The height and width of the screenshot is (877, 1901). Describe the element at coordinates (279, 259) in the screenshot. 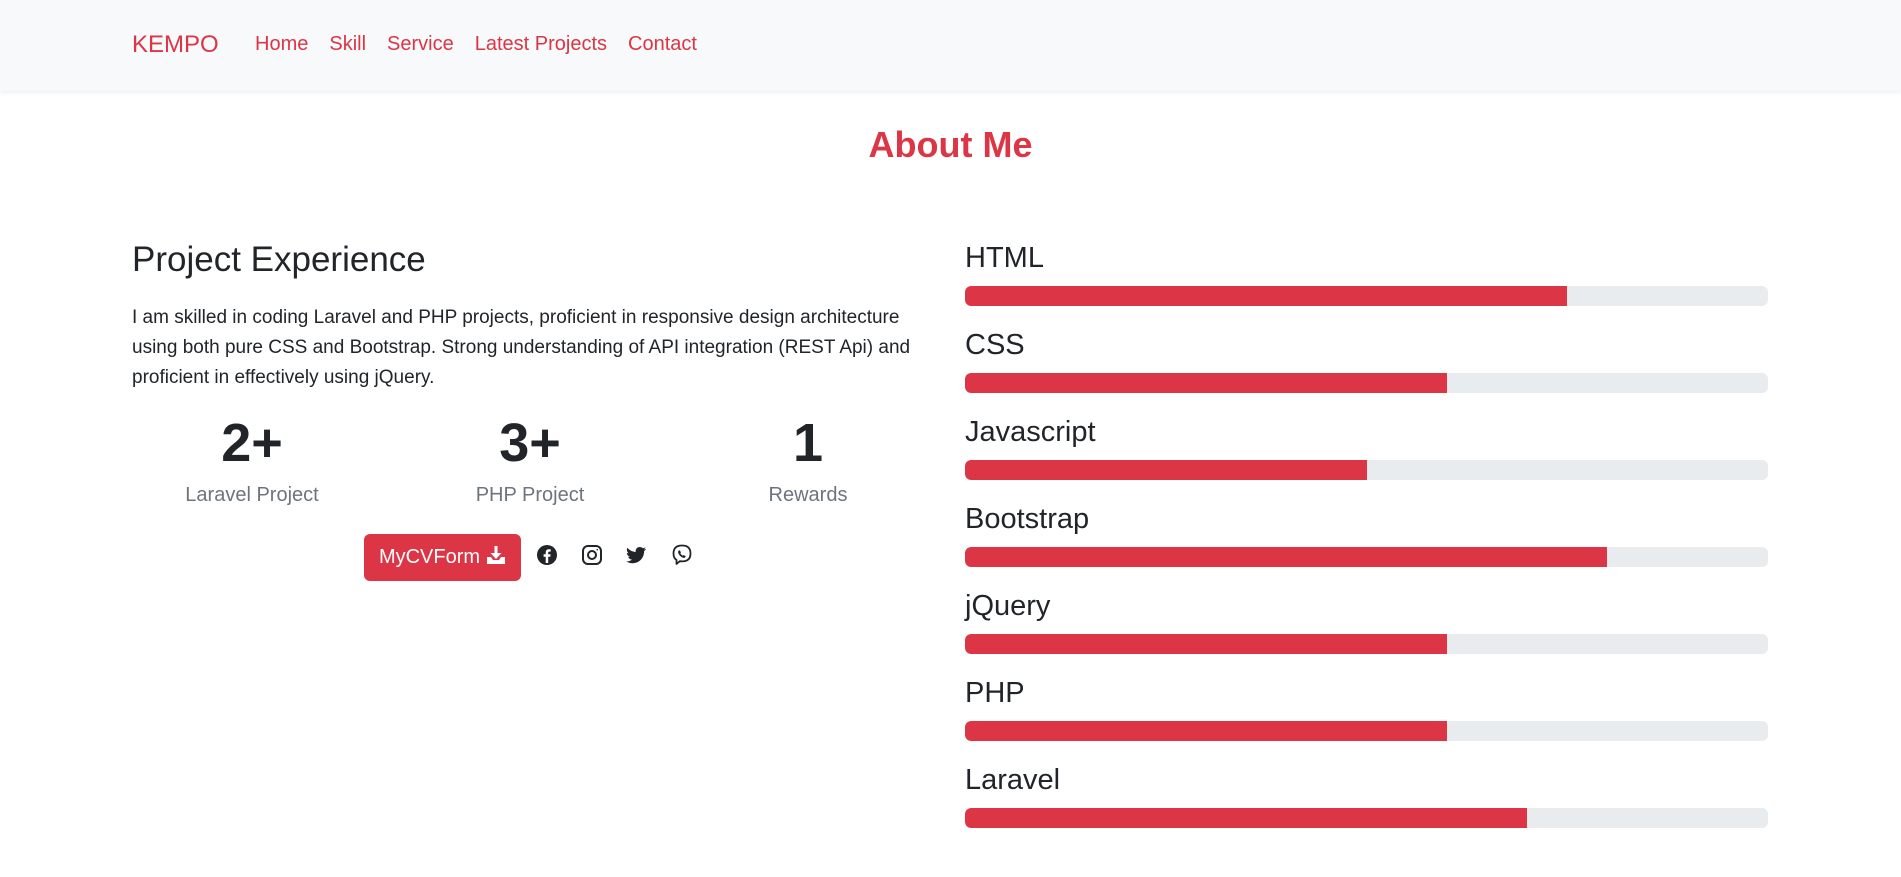

I see `experience-title: Project Experience` at that location.